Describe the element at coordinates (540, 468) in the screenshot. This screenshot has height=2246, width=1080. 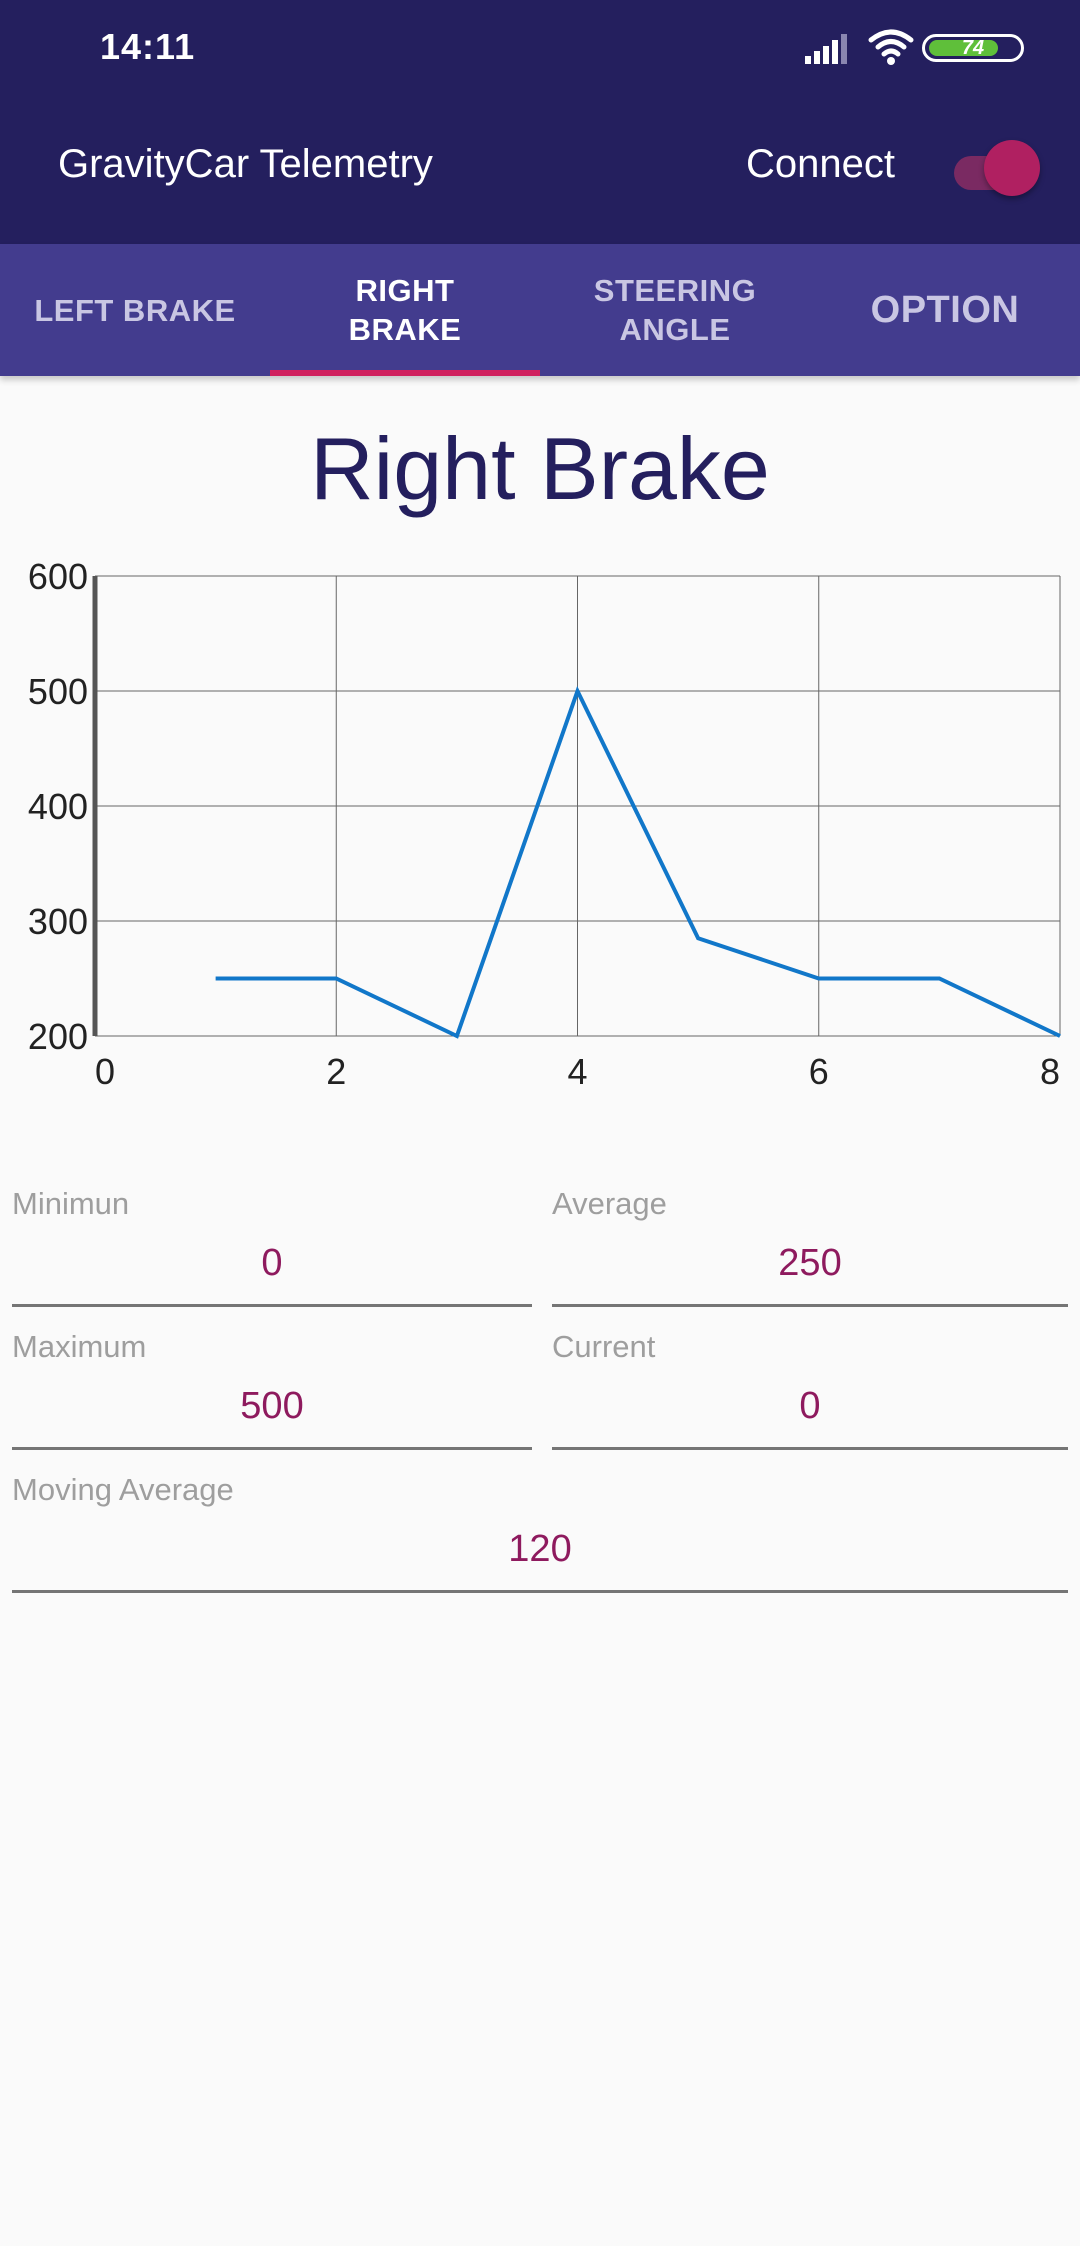
I see `page-title: Right Brake` at that location.